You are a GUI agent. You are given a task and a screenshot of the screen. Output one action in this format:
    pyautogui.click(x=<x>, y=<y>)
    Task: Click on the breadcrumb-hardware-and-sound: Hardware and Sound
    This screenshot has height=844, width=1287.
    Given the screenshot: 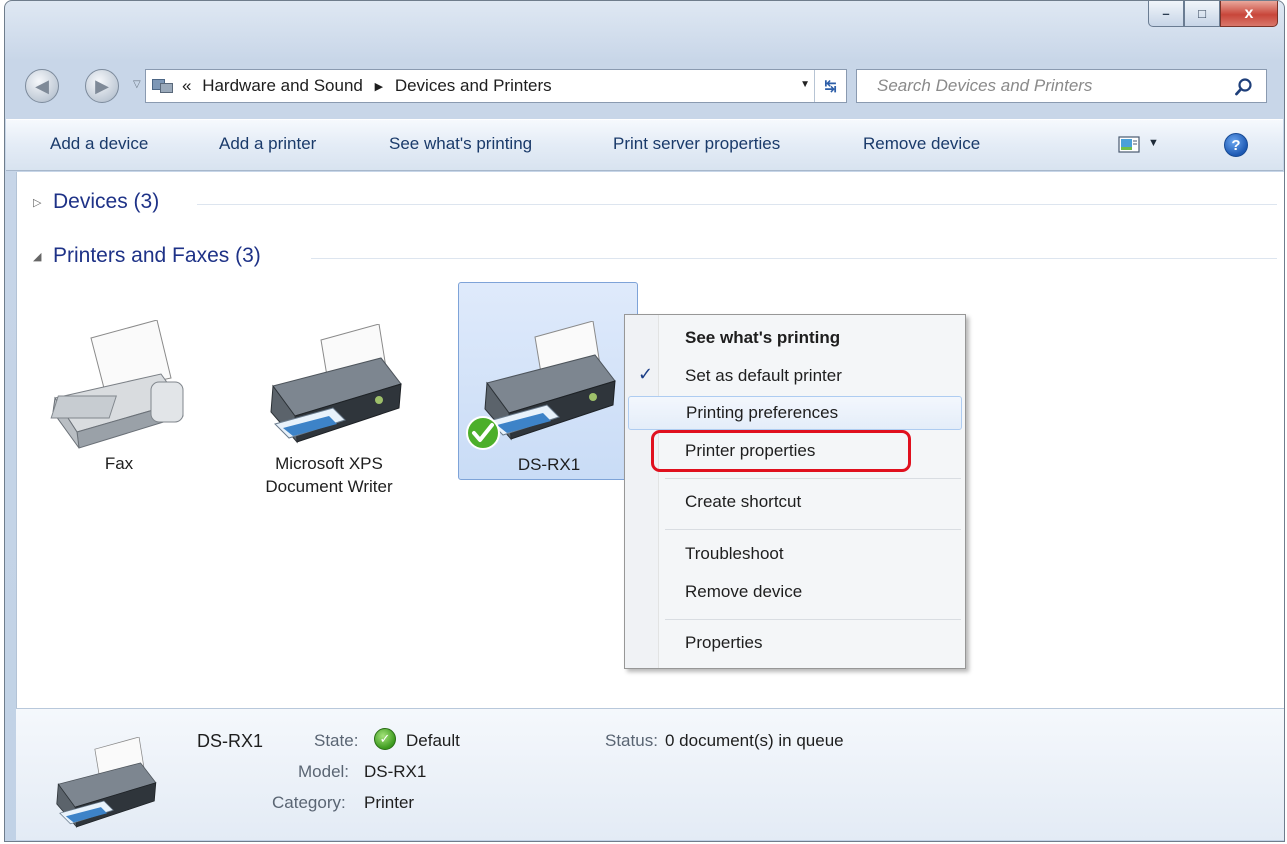 What is the action you would take?
    pyautogui.click(x=282, y=85)
    